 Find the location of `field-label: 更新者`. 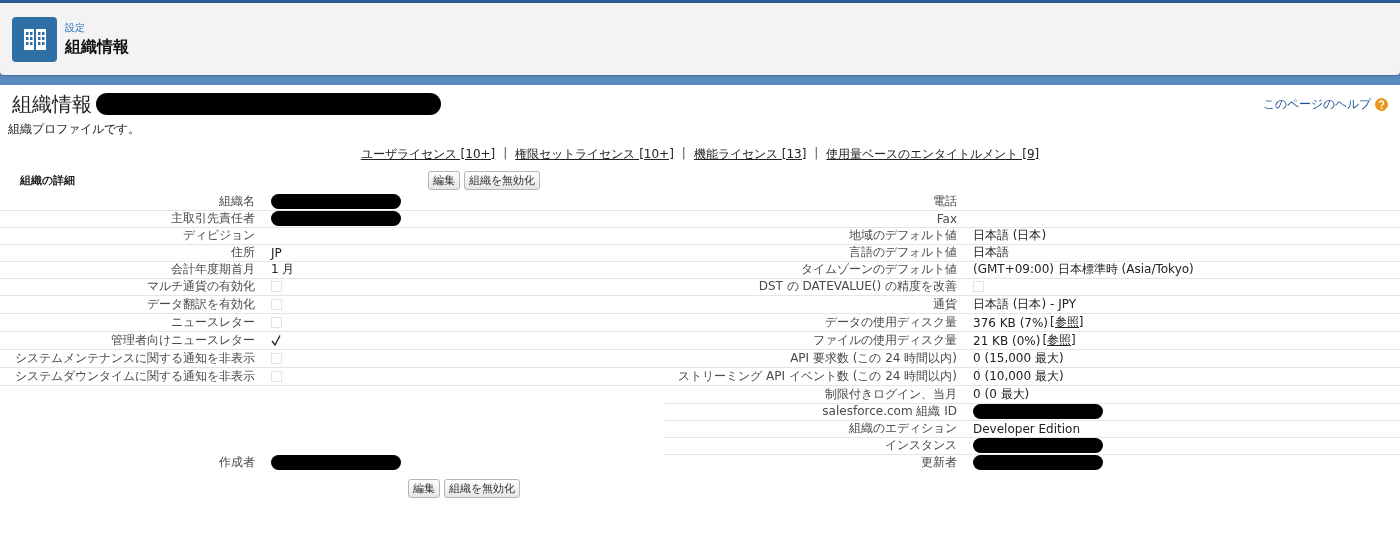

field-label: 更新者 is located at coordinates (939, 462).